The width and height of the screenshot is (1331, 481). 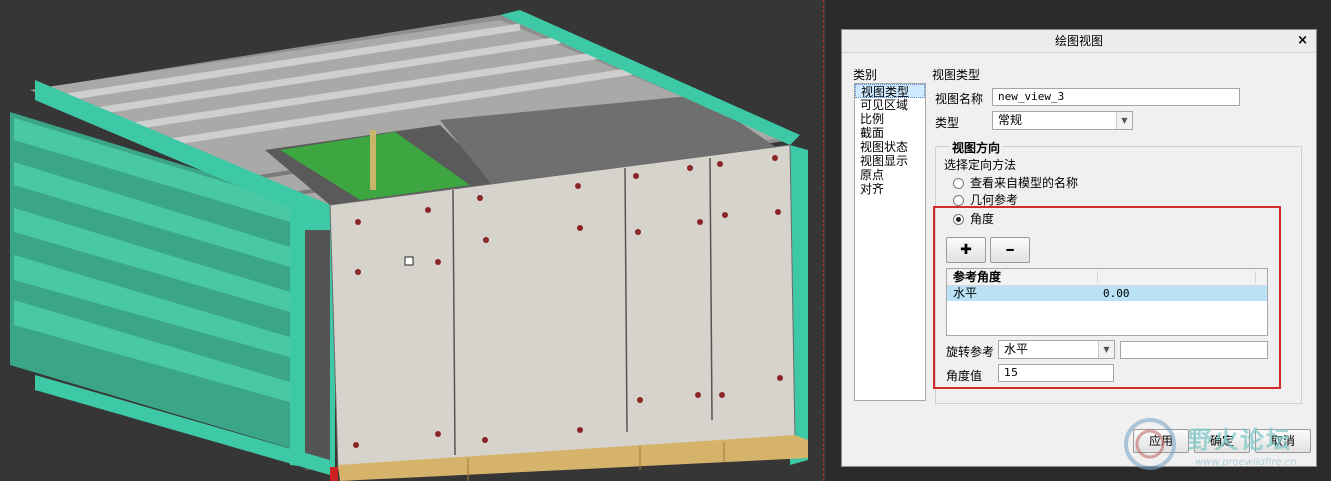 What do you see at coordinates (1062, 120) in the screenshot?
I see `type-select: 常规 ▼` at bounding box center [1062, 120].